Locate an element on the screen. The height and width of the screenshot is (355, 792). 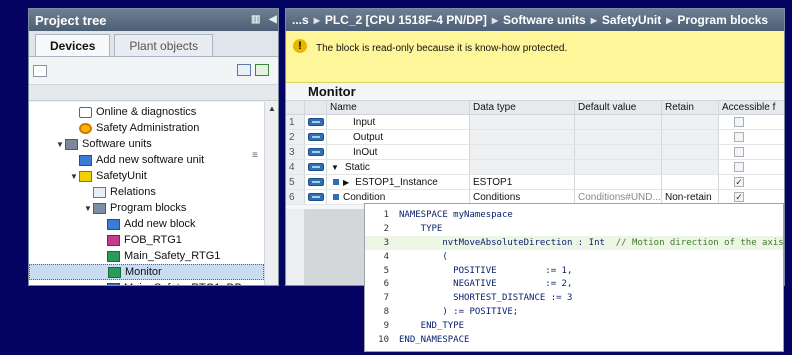
name-cell: InOut is located at coordinates (398, 152).